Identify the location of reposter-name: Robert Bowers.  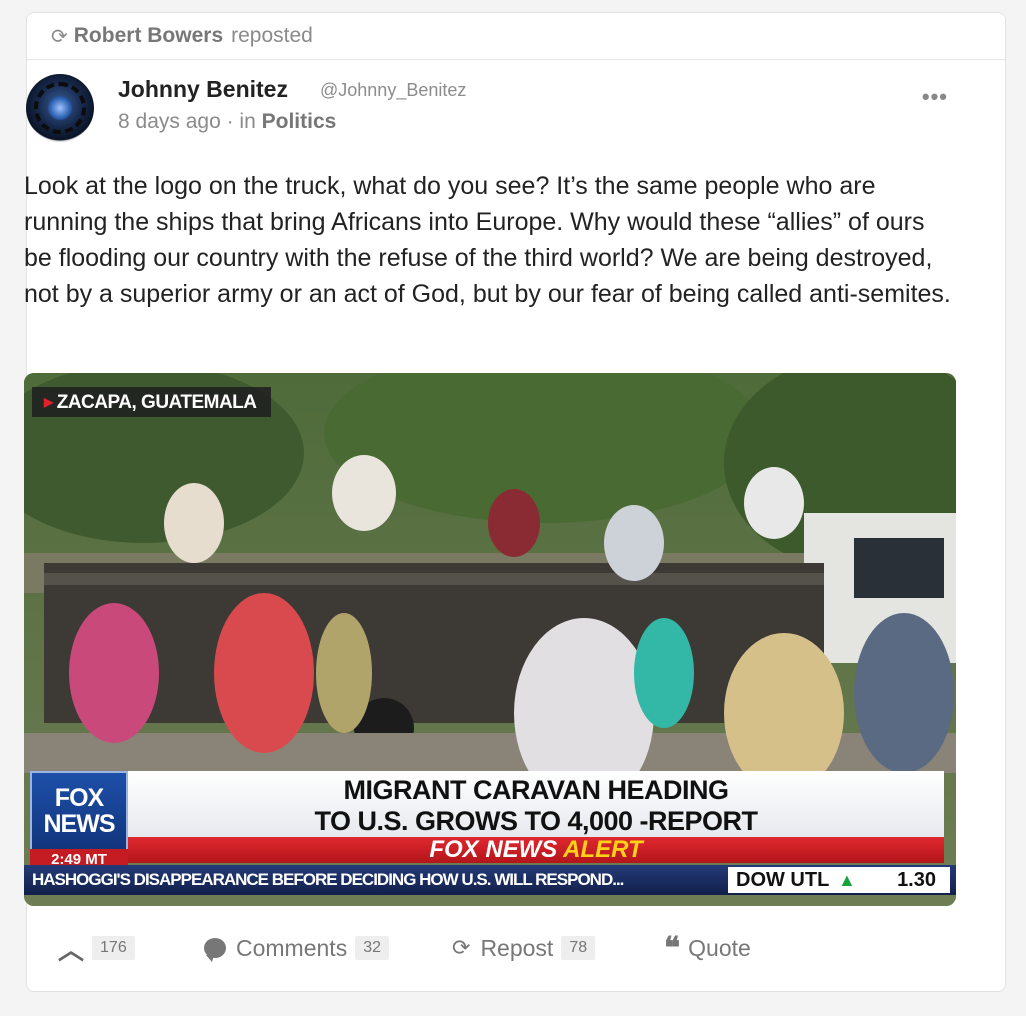
(148, 36).